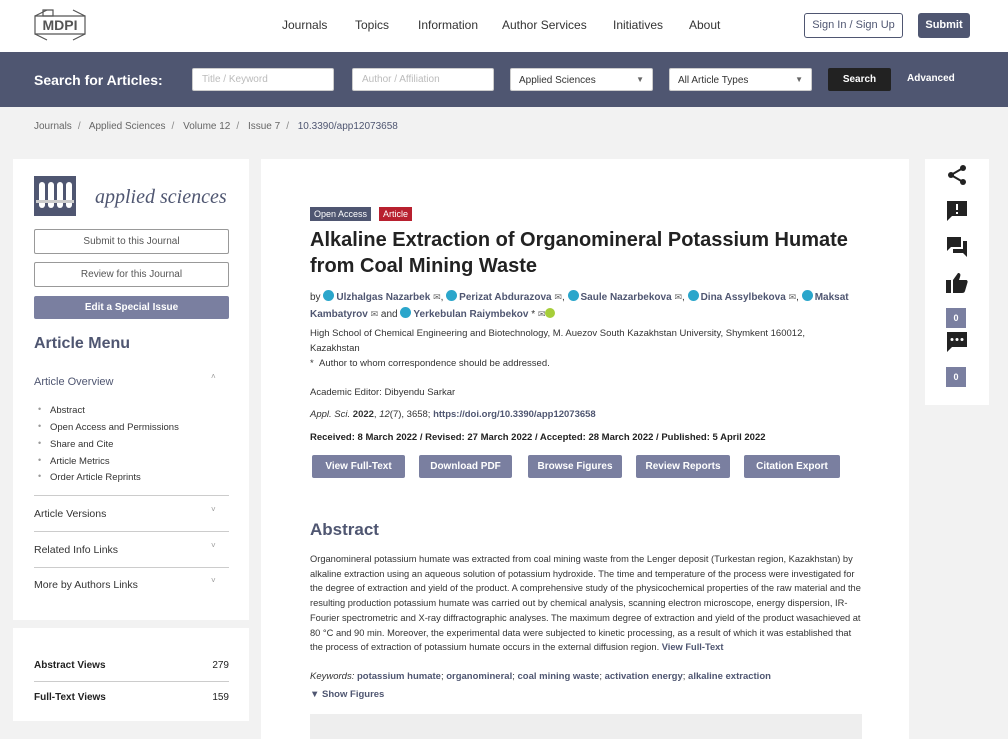  I want to click on more-by-authors-toggle: More by Authors Links, so click(86, 585).